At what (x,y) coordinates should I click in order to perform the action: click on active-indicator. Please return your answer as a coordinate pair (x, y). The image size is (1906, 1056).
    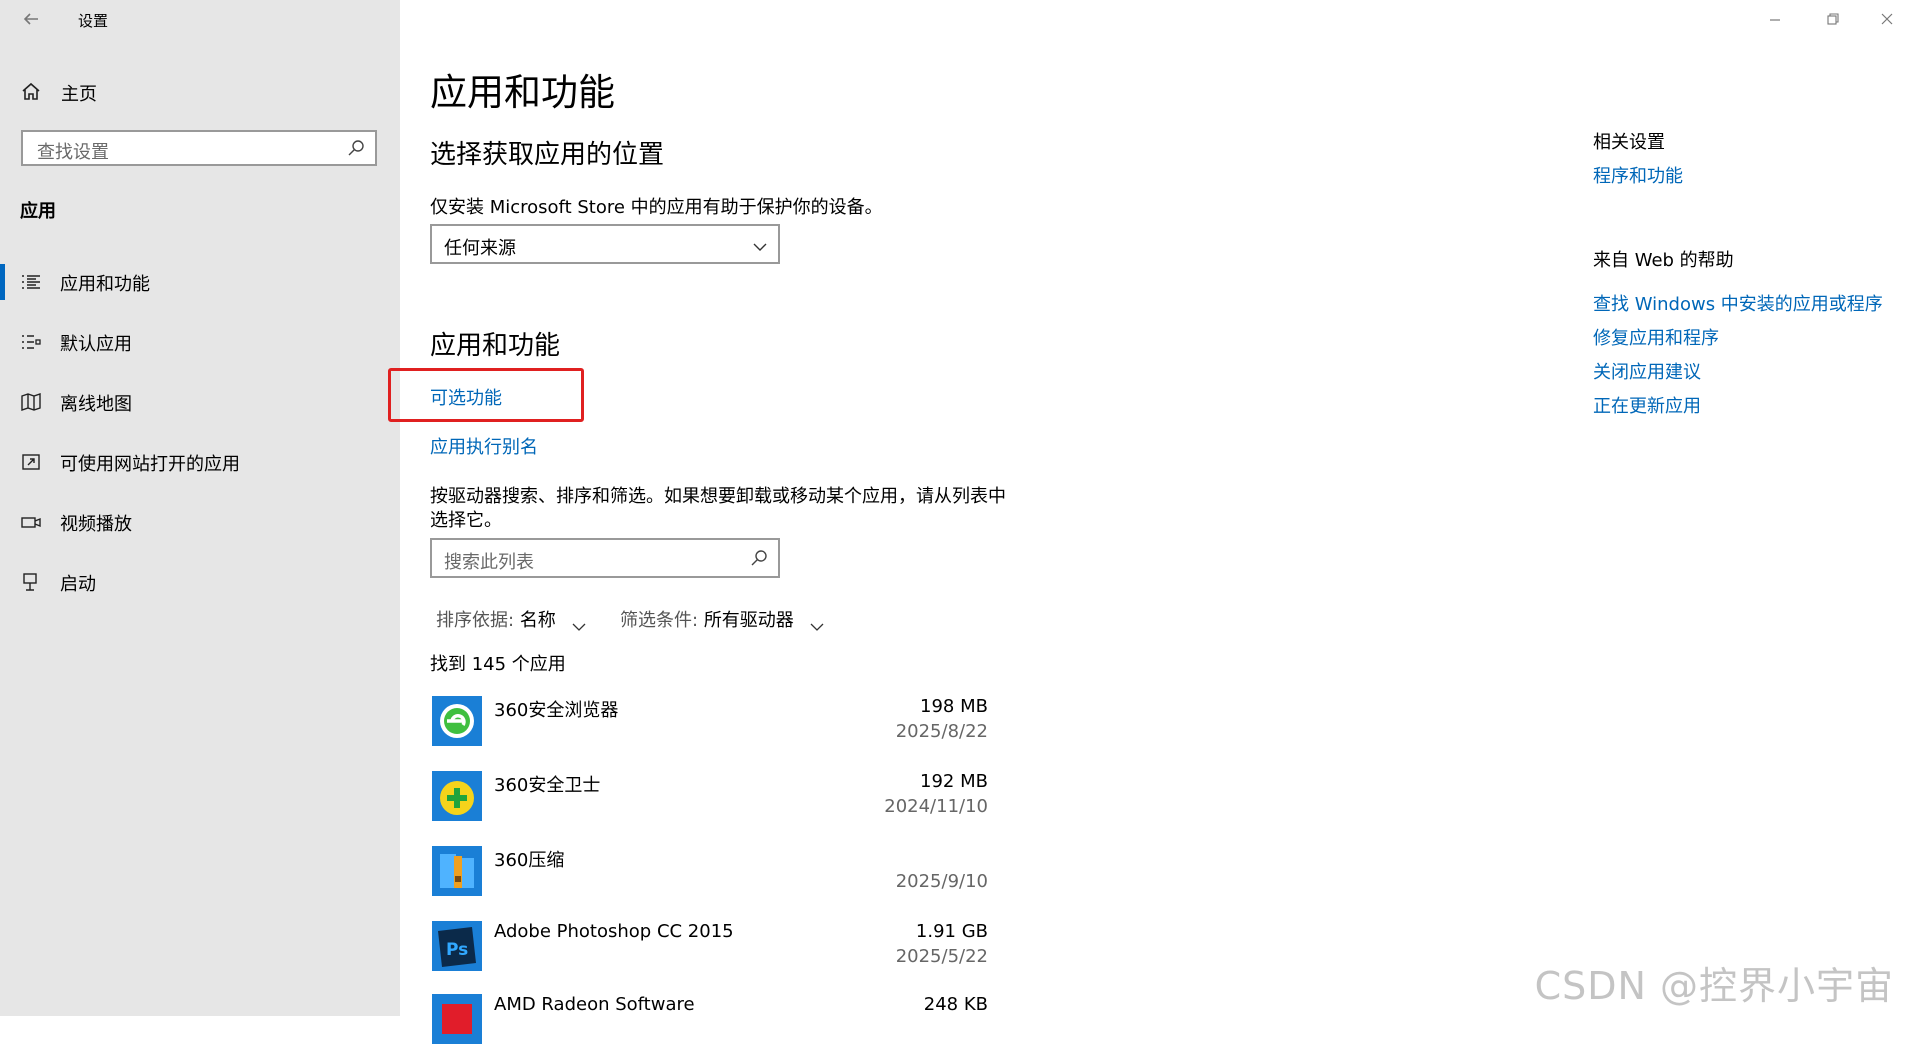
    Looking at the image, I should click on (2, 282).